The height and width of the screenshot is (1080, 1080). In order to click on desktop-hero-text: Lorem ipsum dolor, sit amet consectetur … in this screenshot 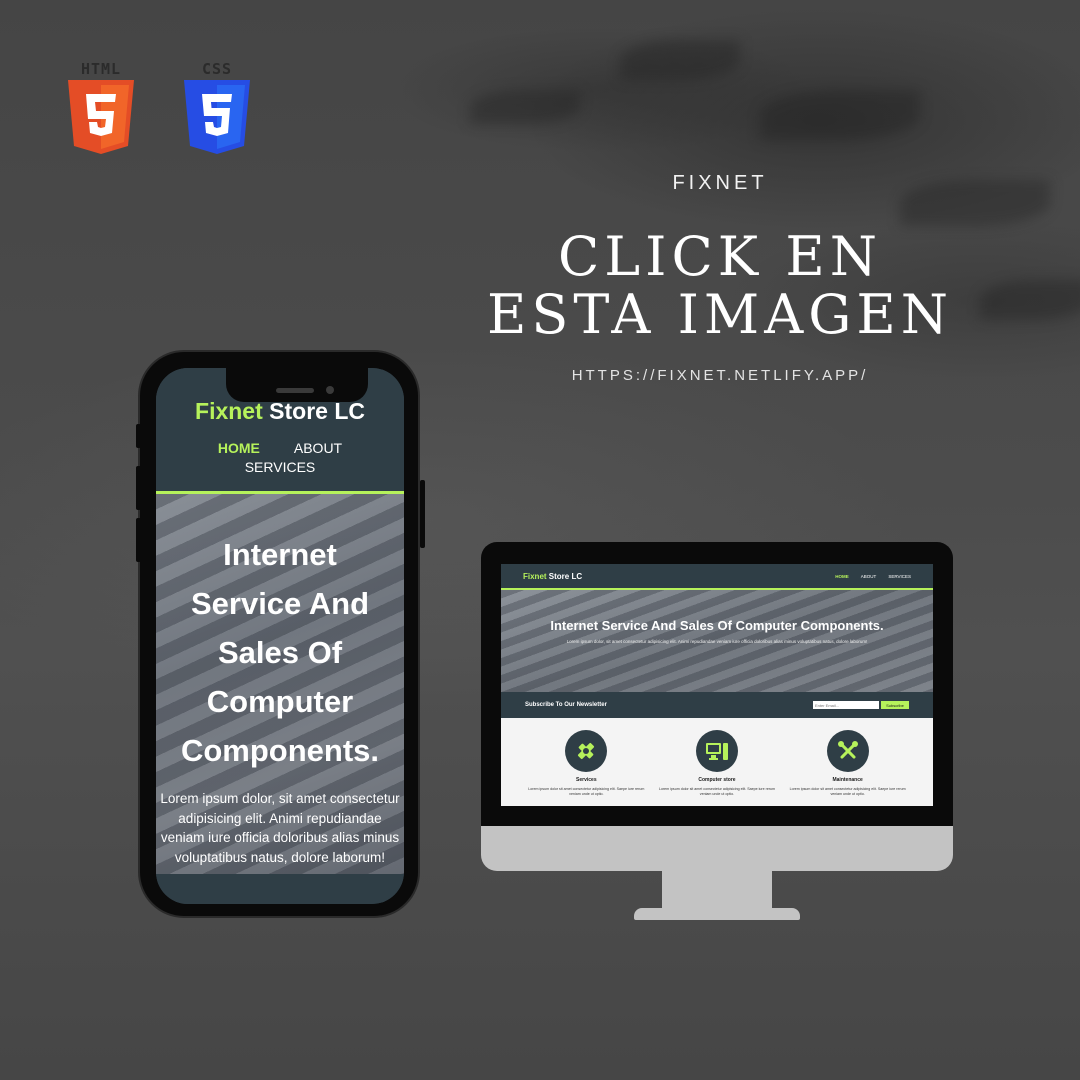, I will do `click(717, 641)`.